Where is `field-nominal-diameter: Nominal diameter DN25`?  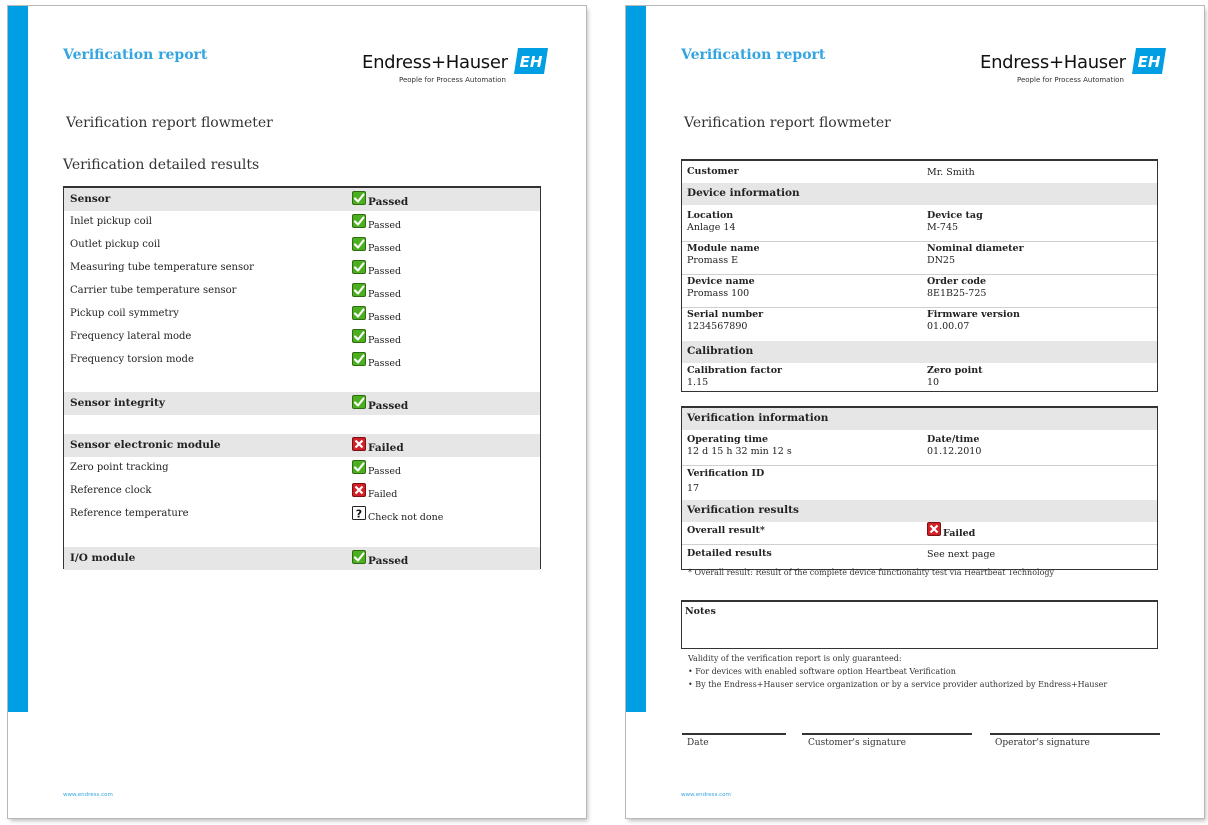 field-nominal-diameter: Nominal diameter DN25 is located at coordinates (975, 254).